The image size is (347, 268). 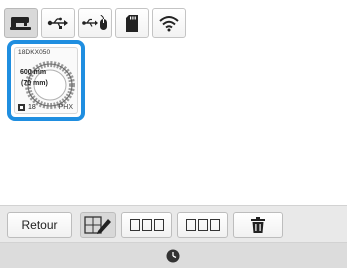 I want to click on wifi-icon, so click(x=169, y=23).